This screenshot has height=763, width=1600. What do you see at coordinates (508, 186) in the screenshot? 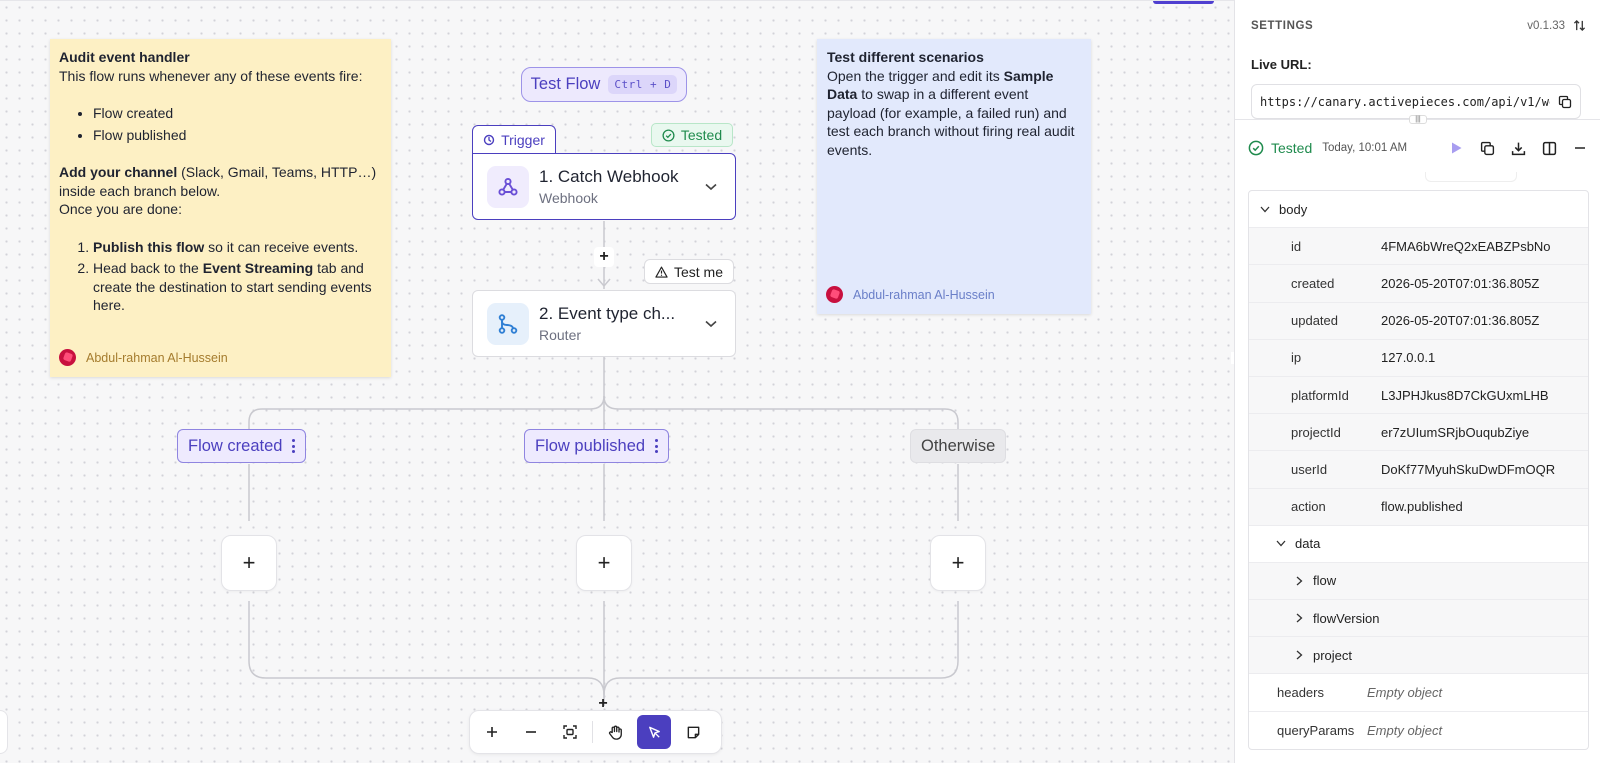
I see `webhook-icon` at bounding box center [508, 186].